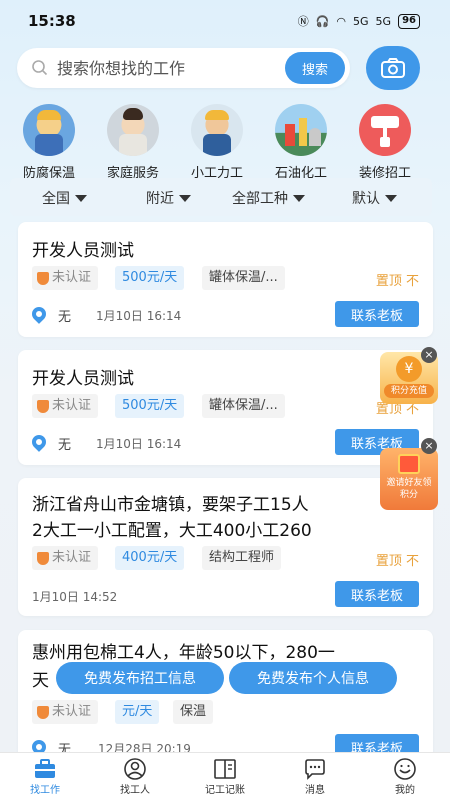 Image resolution: width=450 pixels, height=800 pixels. What do you see at coordinates (225, 769) in the screenshot?
I see `notebook-icon` at bounding box center [225, 769].